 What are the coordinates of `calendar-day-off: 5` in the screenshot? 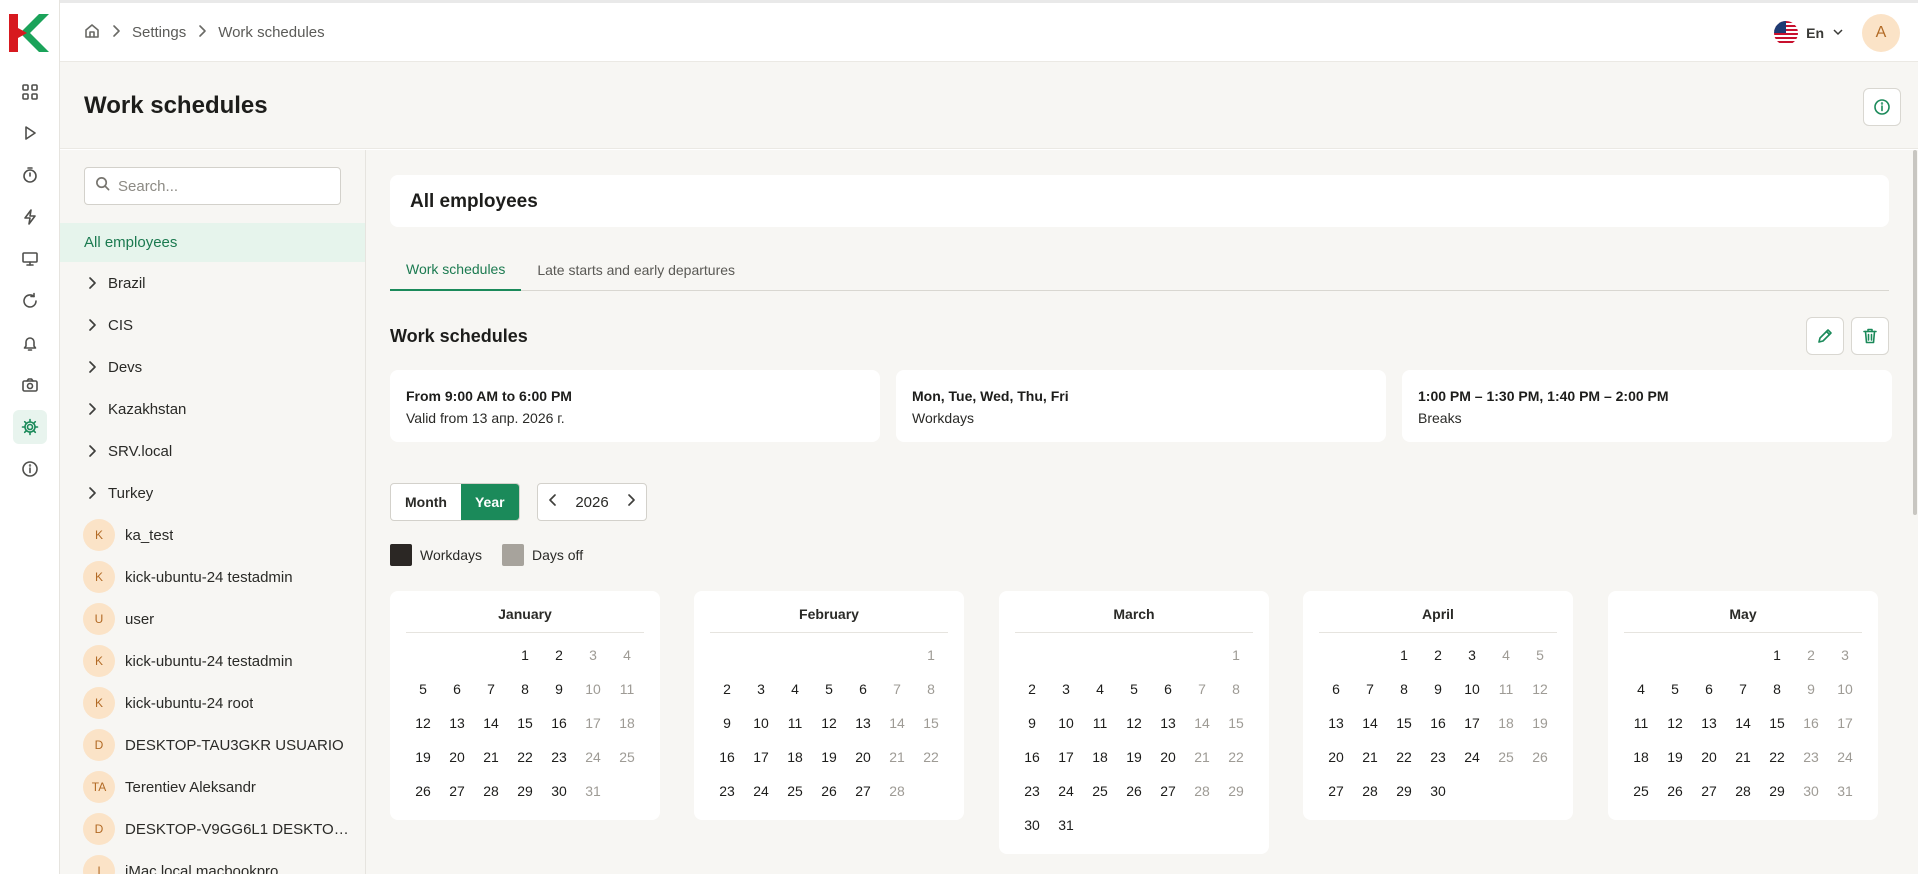 It's located at (1540, 655).